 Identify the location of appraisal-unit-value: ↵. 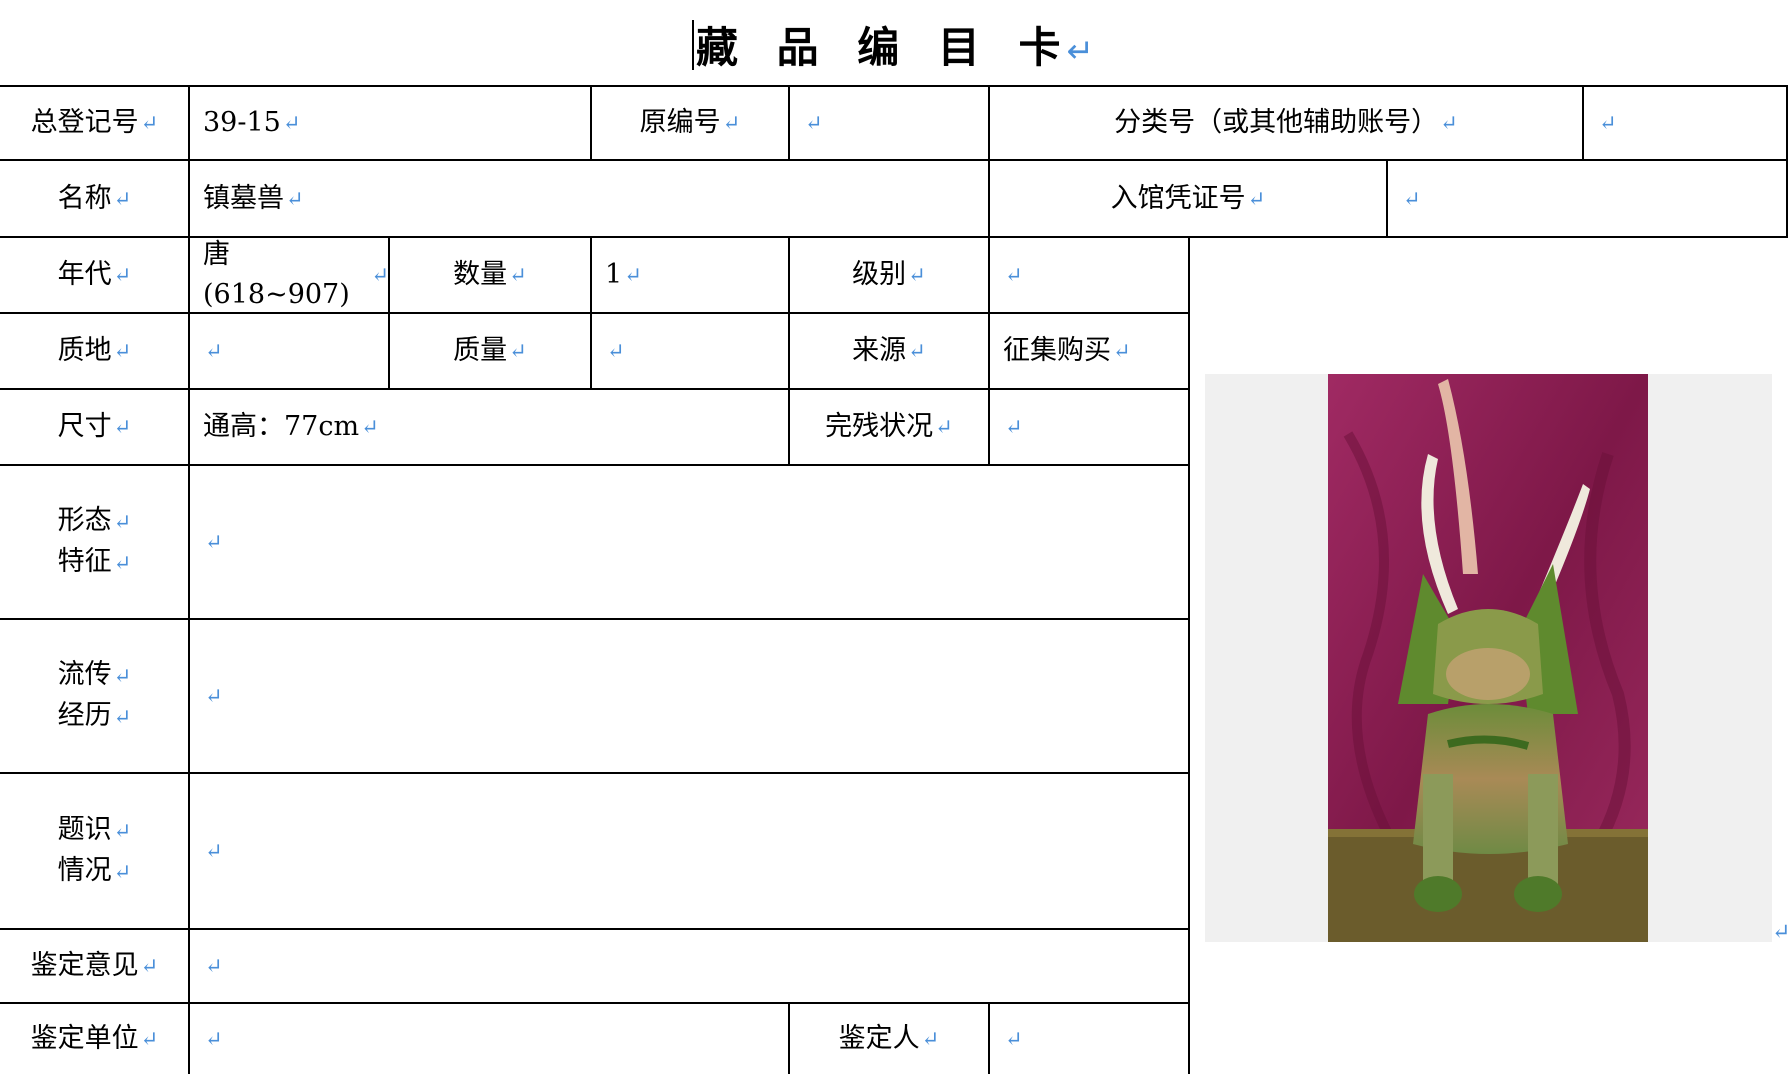
(489, 1038).